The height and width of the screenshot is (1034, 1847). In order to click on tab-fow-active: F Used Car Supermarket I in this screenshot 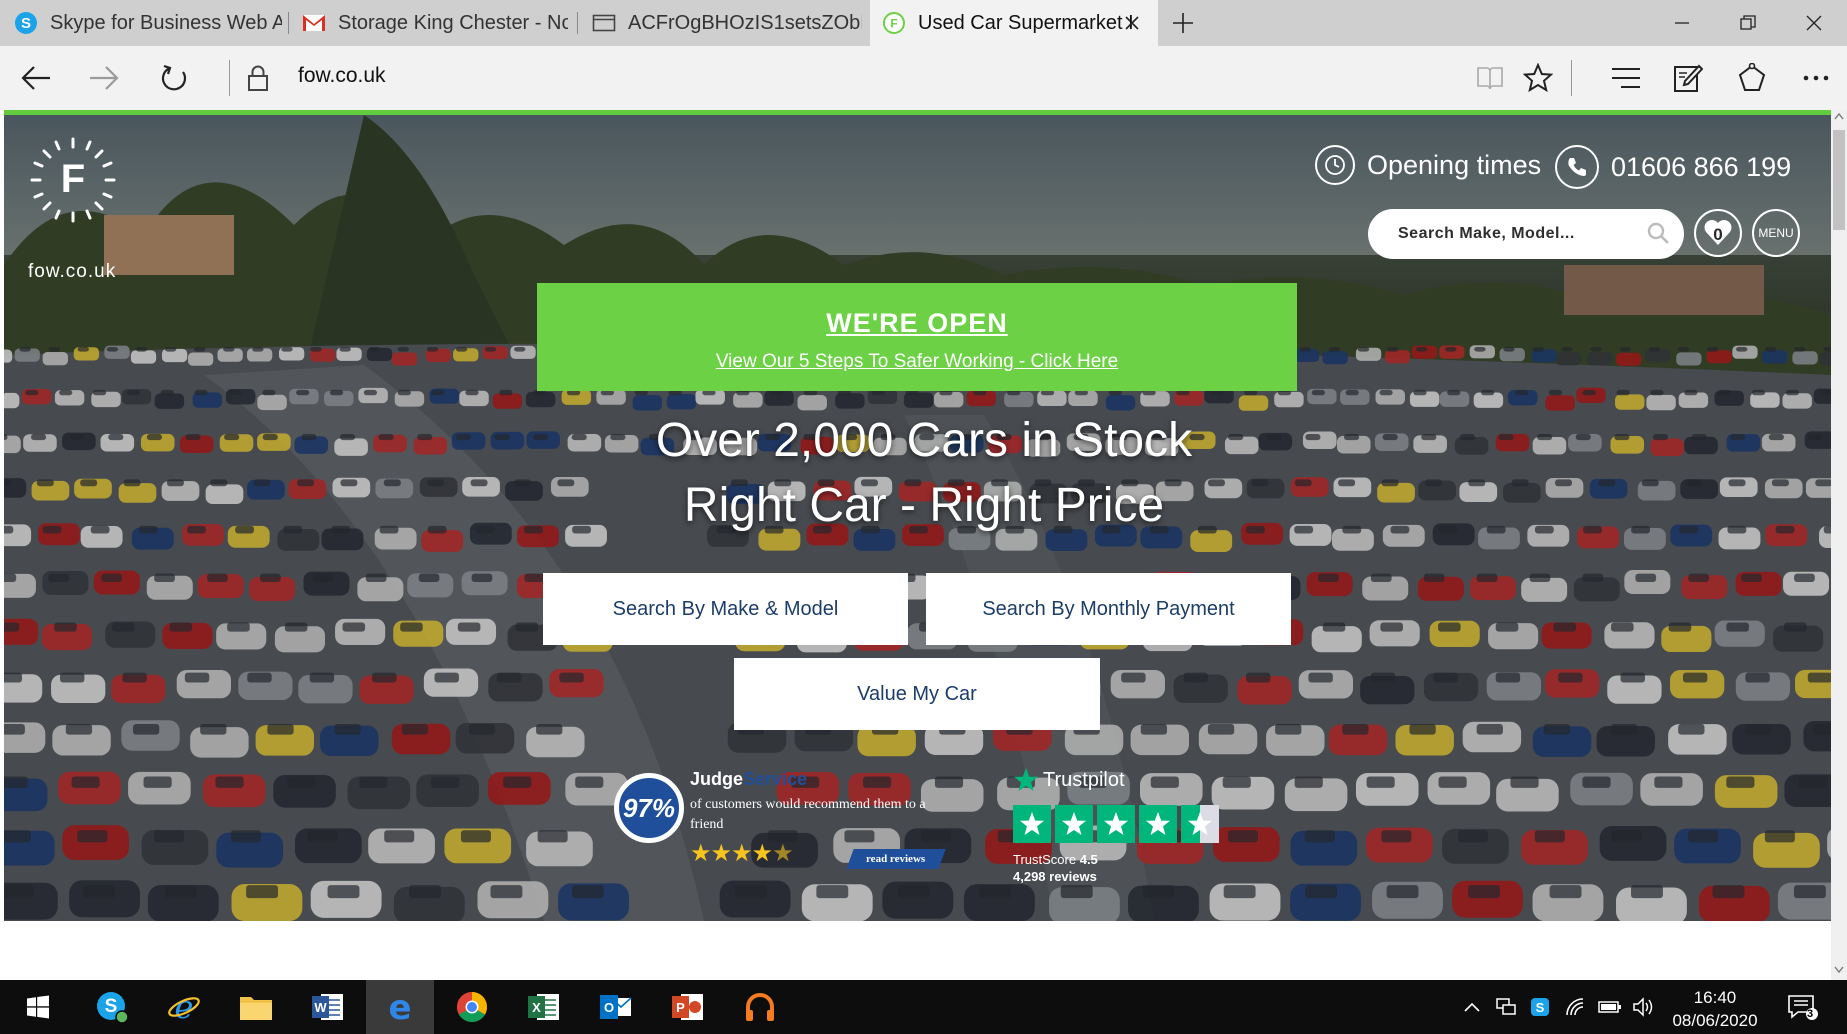, I will do `click(1014, 23)`.